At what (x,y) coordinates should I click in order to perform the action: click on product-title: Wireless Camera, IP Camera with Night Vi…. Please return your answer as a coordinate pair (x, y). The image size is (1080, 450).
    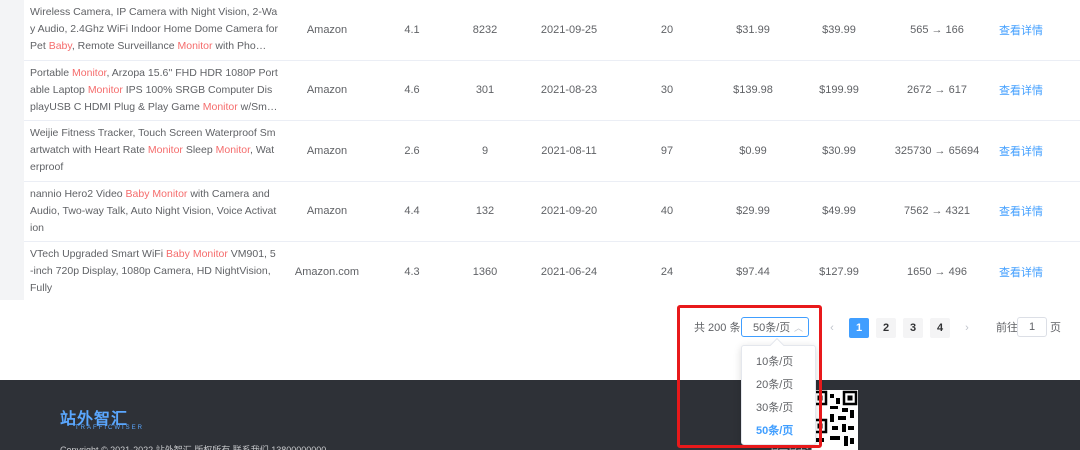
    Looking at the image, I should click on (154, 29).